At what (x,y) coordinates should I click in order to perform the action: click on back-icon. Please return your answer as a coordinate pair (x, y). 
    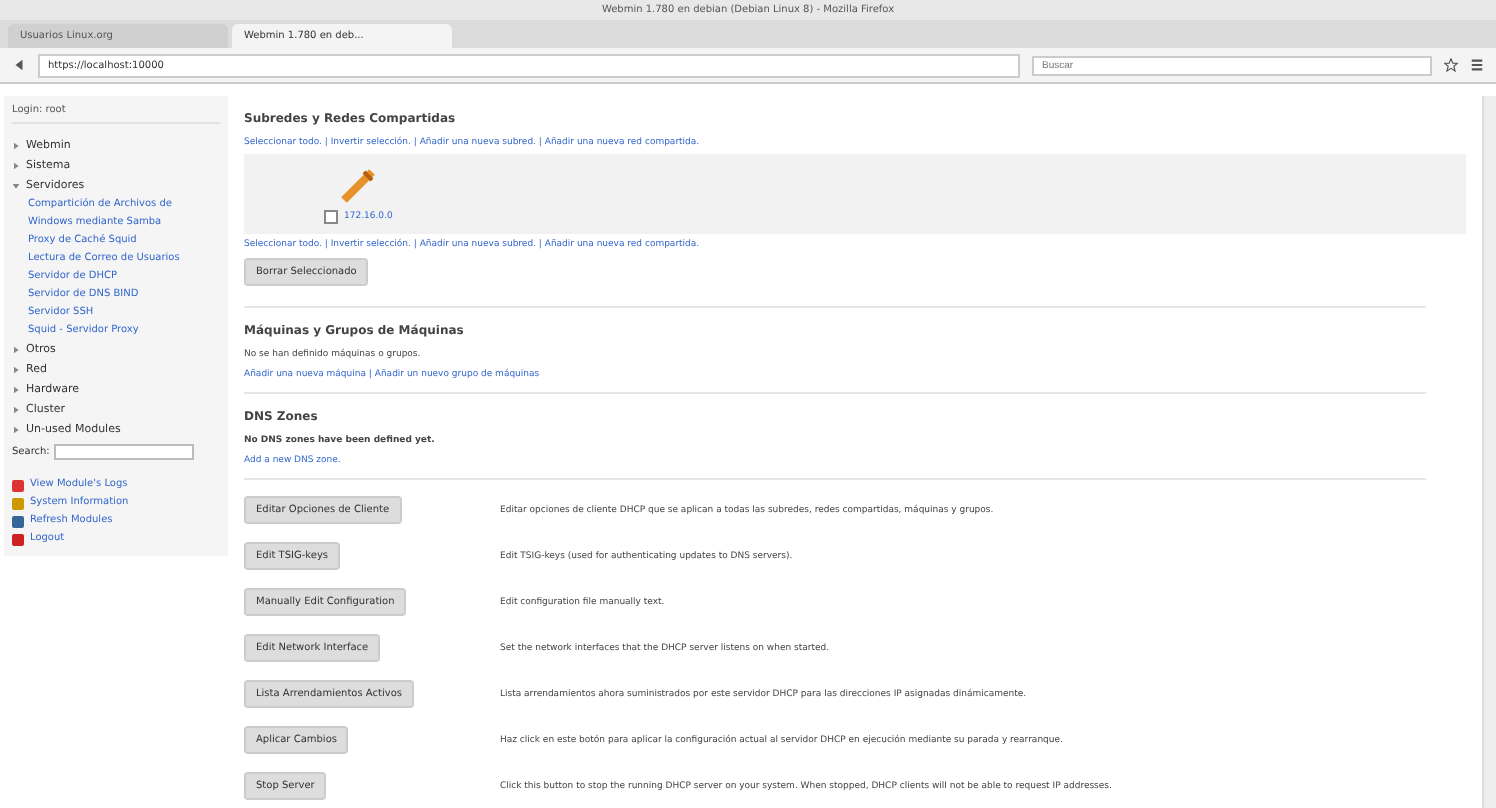
    Looking at the image, I should click on (19, 65).